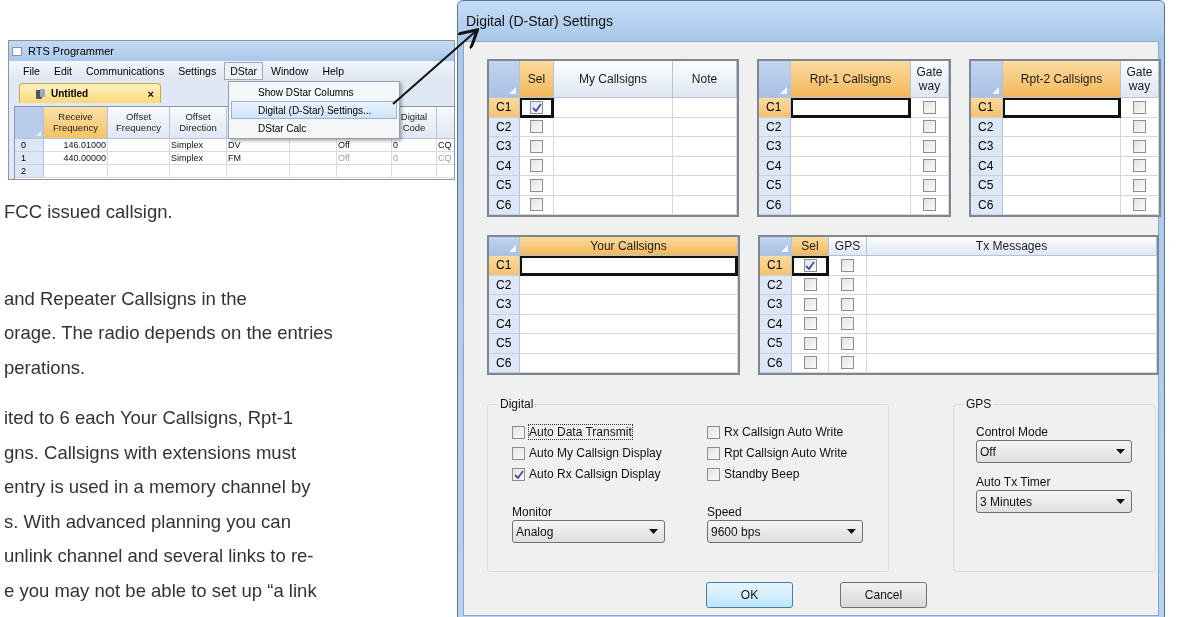 The image size is (1189, 617). I want to click on menu-option: Show DStar Columns, so click(314, 92).